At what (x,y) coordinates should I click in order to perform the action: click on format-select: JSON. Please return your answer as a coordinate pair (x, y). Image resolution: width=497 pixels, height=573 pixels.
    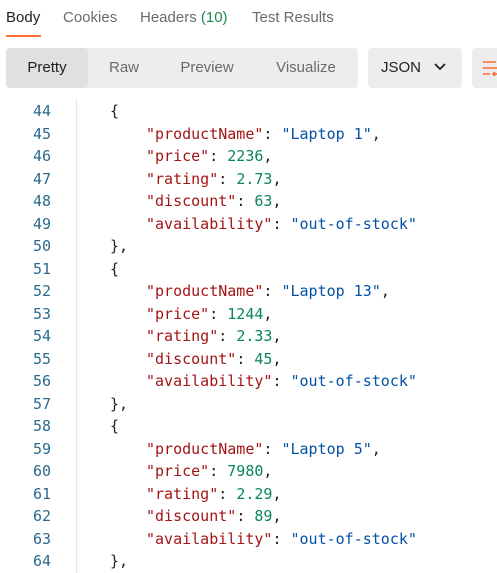
    Looking at the image, I should click on (415, 68).